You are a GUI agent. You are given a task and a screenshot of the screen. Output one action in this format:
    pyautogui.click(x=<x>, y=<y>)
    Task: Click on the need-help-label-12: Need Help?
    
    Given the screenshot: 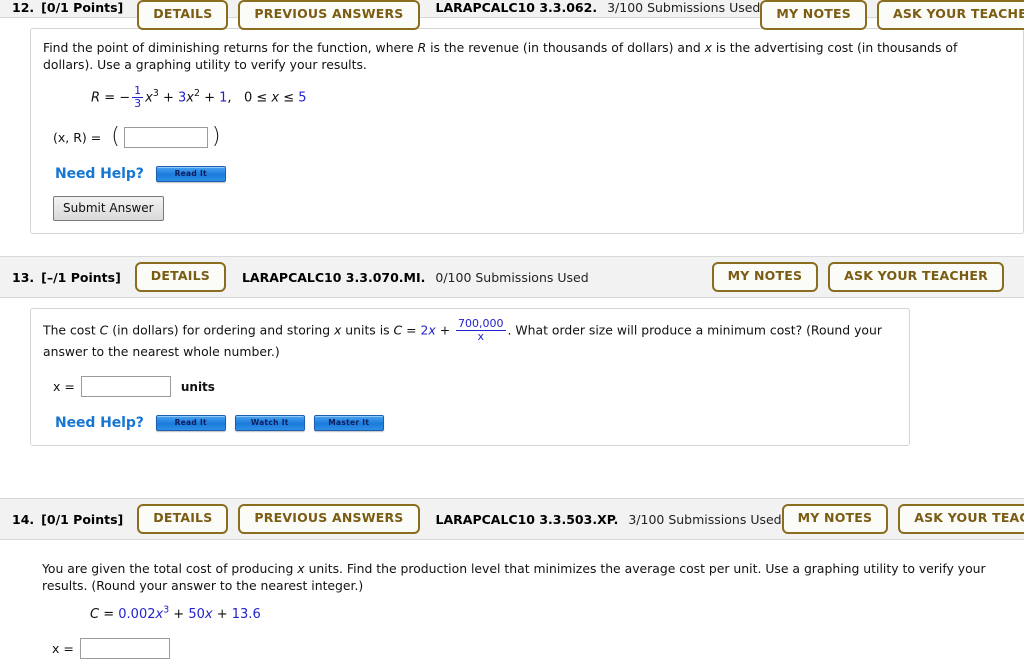 What is the action you would take?
    pyautogui.click(x=99, y=174)
    